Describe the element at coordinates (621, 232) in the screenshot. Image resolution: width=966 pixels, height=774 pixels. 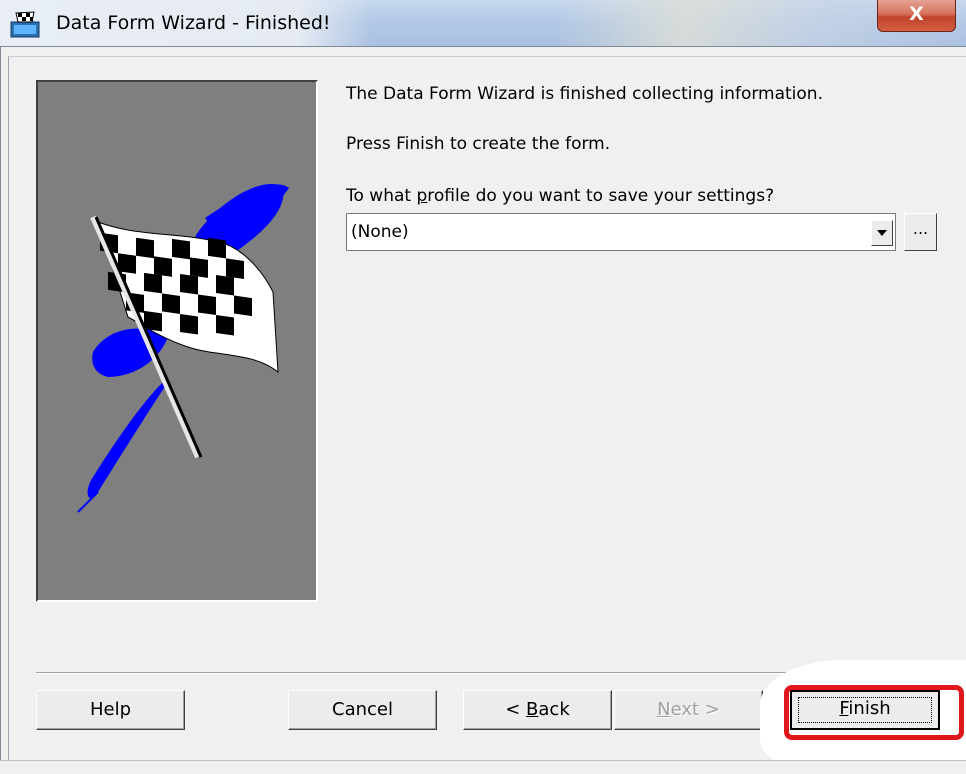
I see `profile-select: (None)` at that location.